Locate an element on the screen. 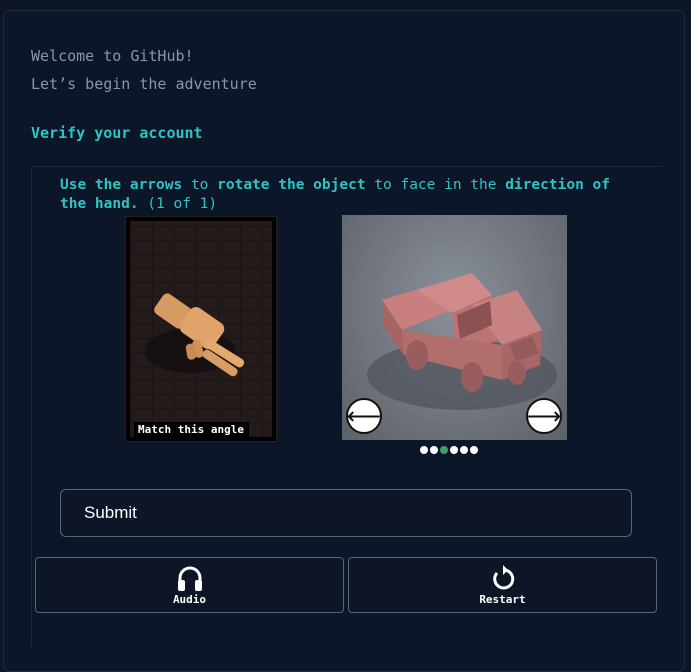 The height and width of the screenshot is (672, 691). submit-button: Submit is located at coordinates (346, 513).